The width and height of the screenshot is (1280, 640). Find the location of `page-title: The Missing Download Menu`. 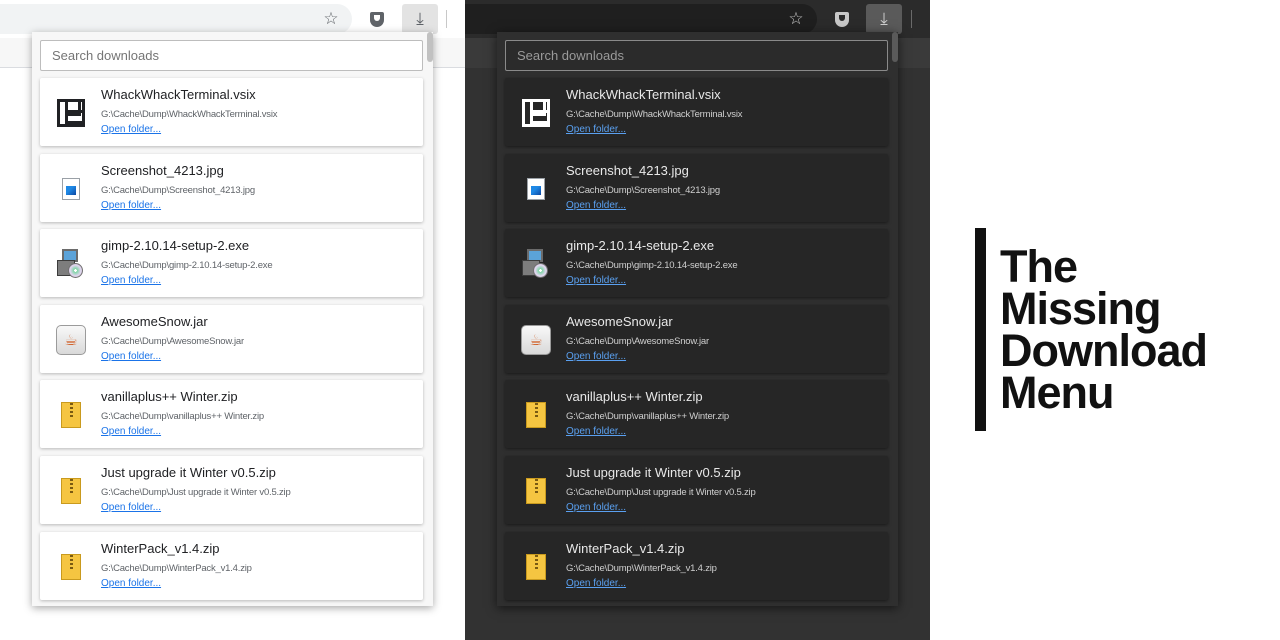

page-title: The Missing Download Menu is located at coordinates (1104, 329).